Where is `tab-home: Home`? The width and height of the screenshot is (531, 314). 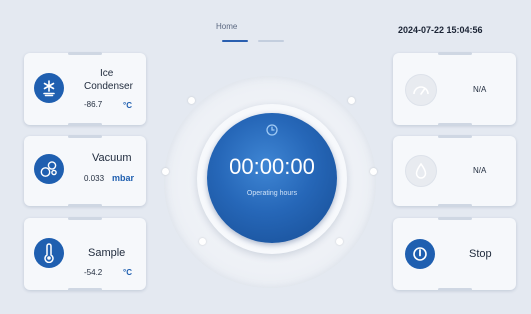 tab-home: Home is located at coordinates (226, 26).